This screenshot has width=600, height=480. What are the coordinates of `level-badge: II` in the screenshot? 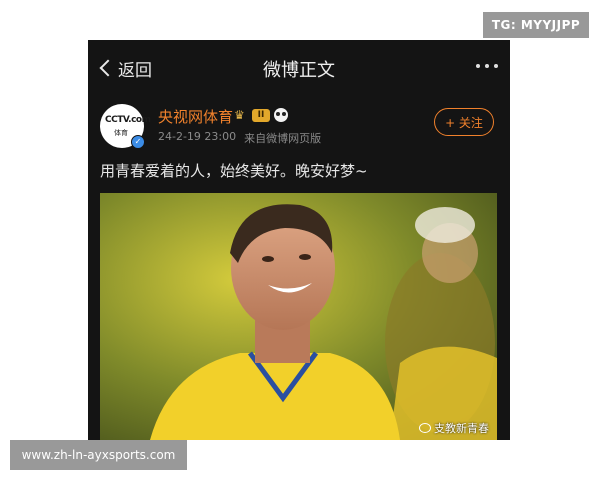 It's located at (261, 115).